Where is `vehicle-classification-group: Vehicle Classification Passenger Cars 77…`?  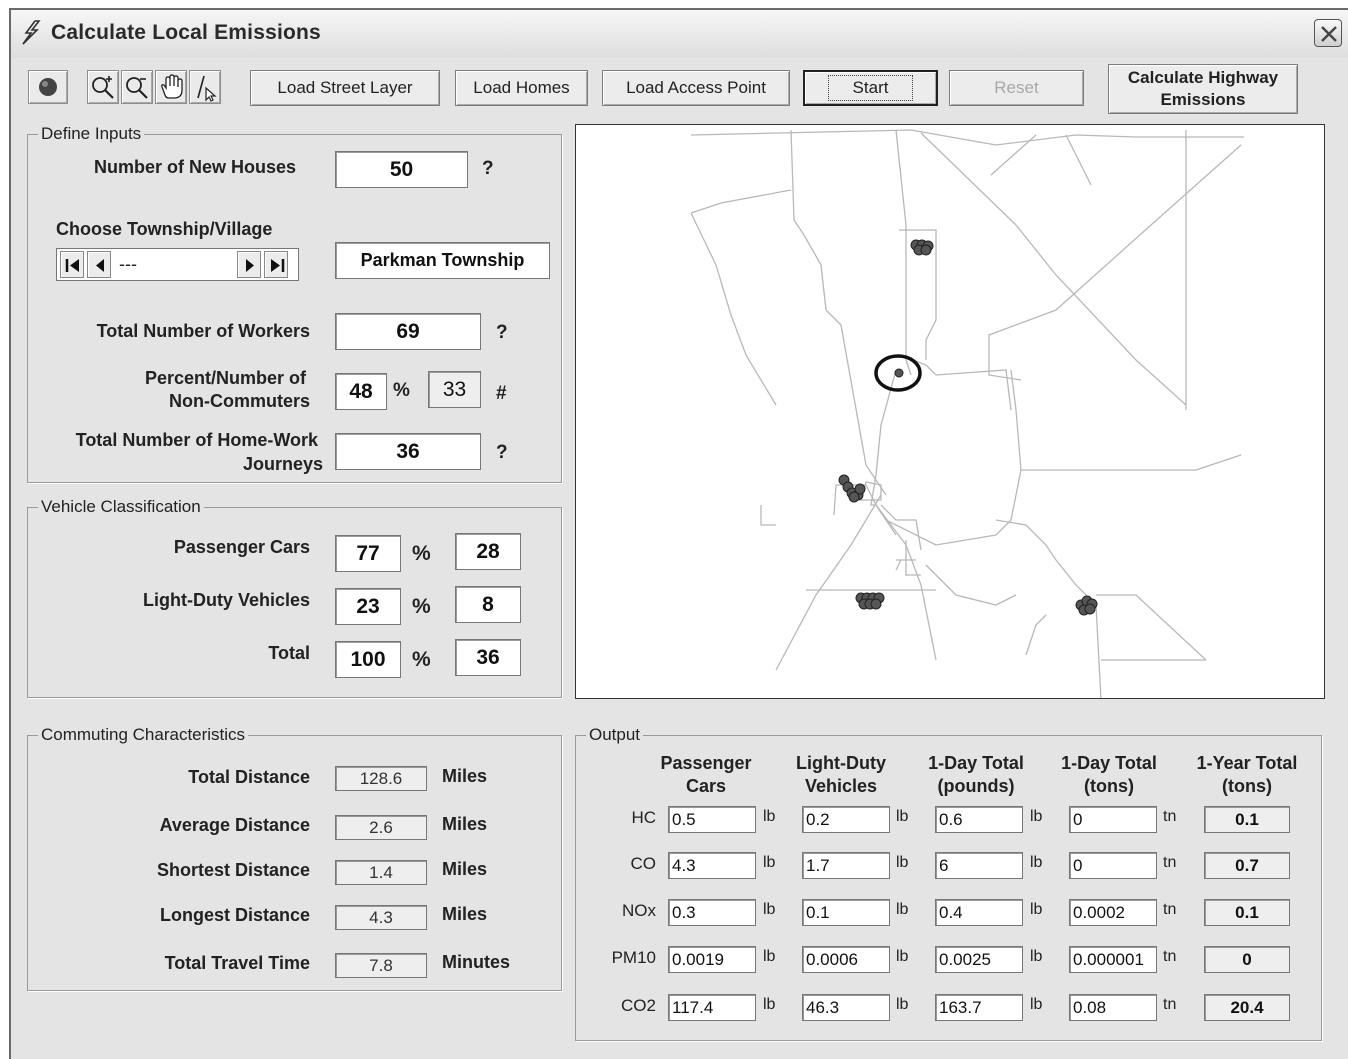
vehicle-classification-group: Vehicle Classification Passenger Cars 77… is located at coordinates (294, 597).